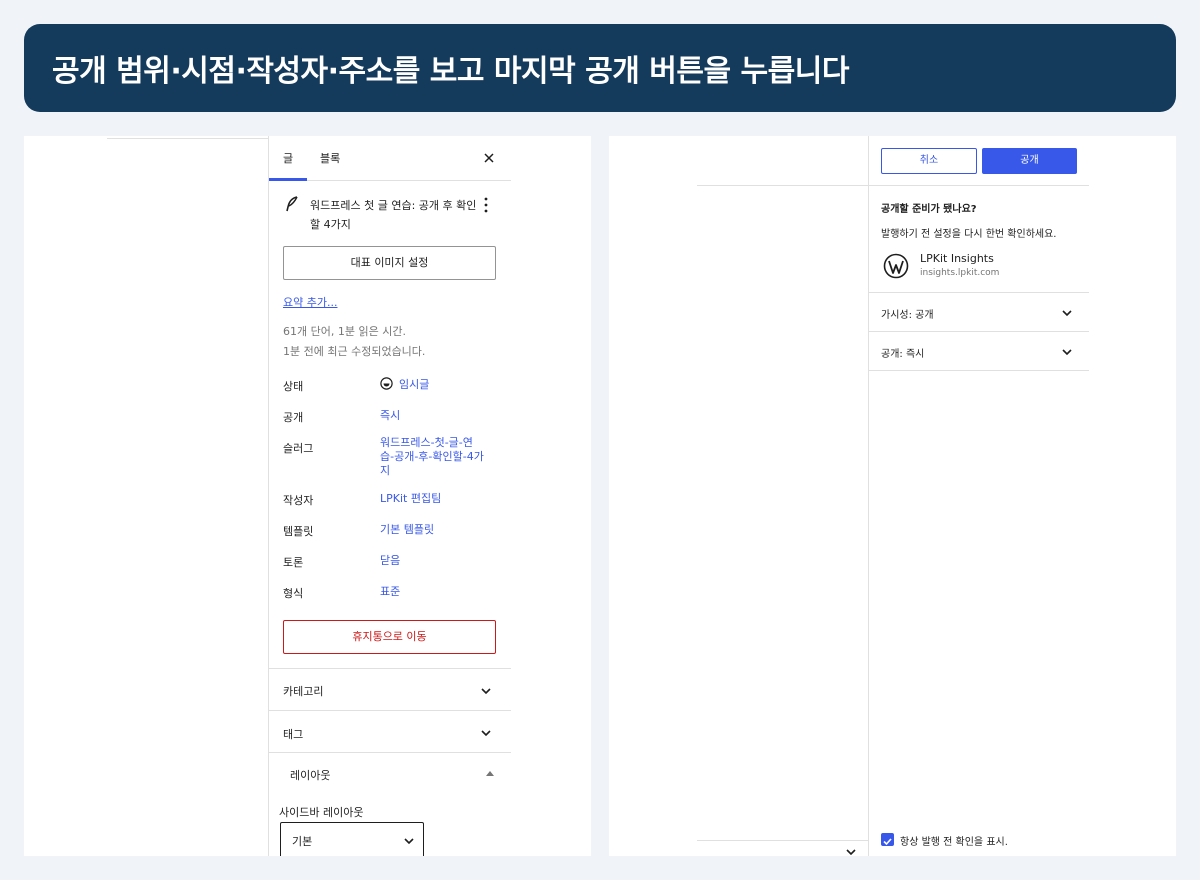  I want to click on author-value: LPKit 편집팀, so click(410, 499).